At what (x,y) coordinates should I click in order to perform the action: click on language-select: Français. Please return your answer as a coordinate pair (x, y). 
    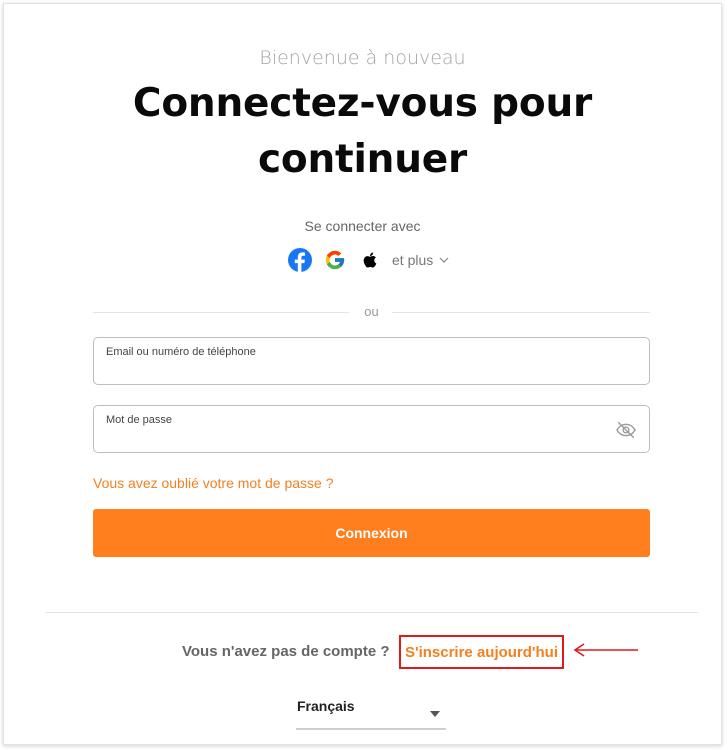
    Looking at the image, I should click on (371, 712).